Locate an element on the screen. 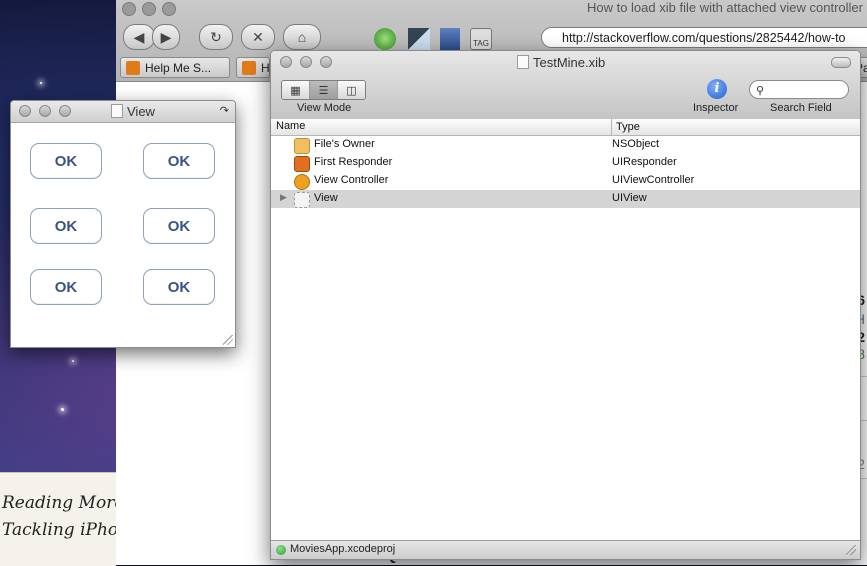 This screenshot has width=867, height=566. bookmark-tab: H is located at coordinates (253, 67).